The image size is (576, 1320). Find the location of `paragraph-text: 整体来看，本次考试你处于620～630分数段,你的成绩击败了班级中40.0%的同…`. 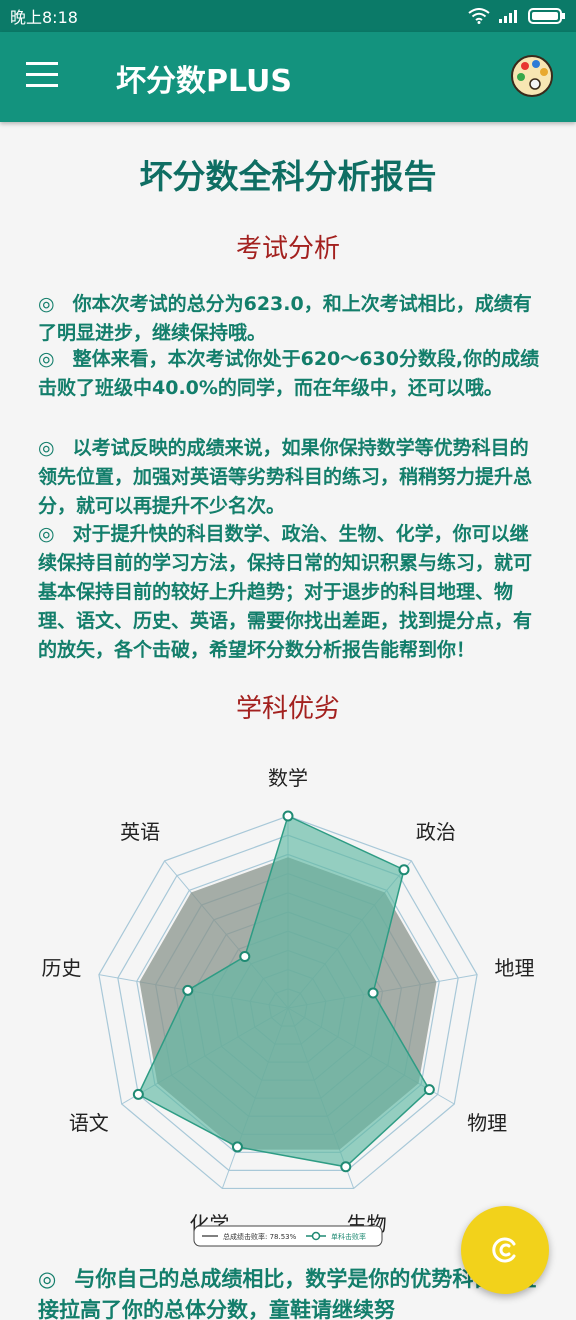

paragraph-text: 整体来看，本次考试你处于620～630分数段,你的成绩击败了班级中40.0%的同… is located at coordinates (289, 373).